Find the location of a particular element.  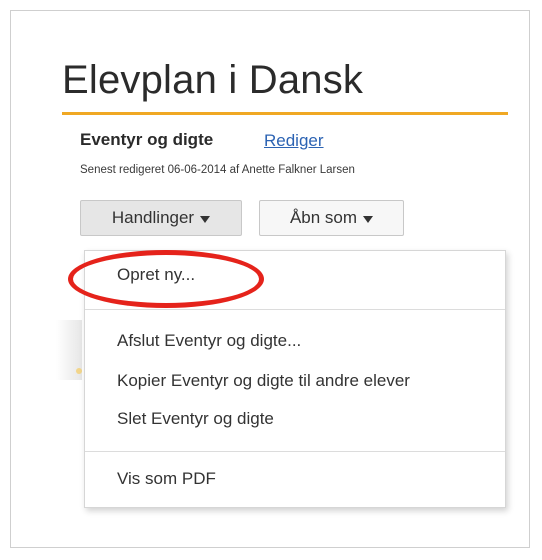

open-as-dropdown-button: Åbn som is located at coordinates (331, 218).